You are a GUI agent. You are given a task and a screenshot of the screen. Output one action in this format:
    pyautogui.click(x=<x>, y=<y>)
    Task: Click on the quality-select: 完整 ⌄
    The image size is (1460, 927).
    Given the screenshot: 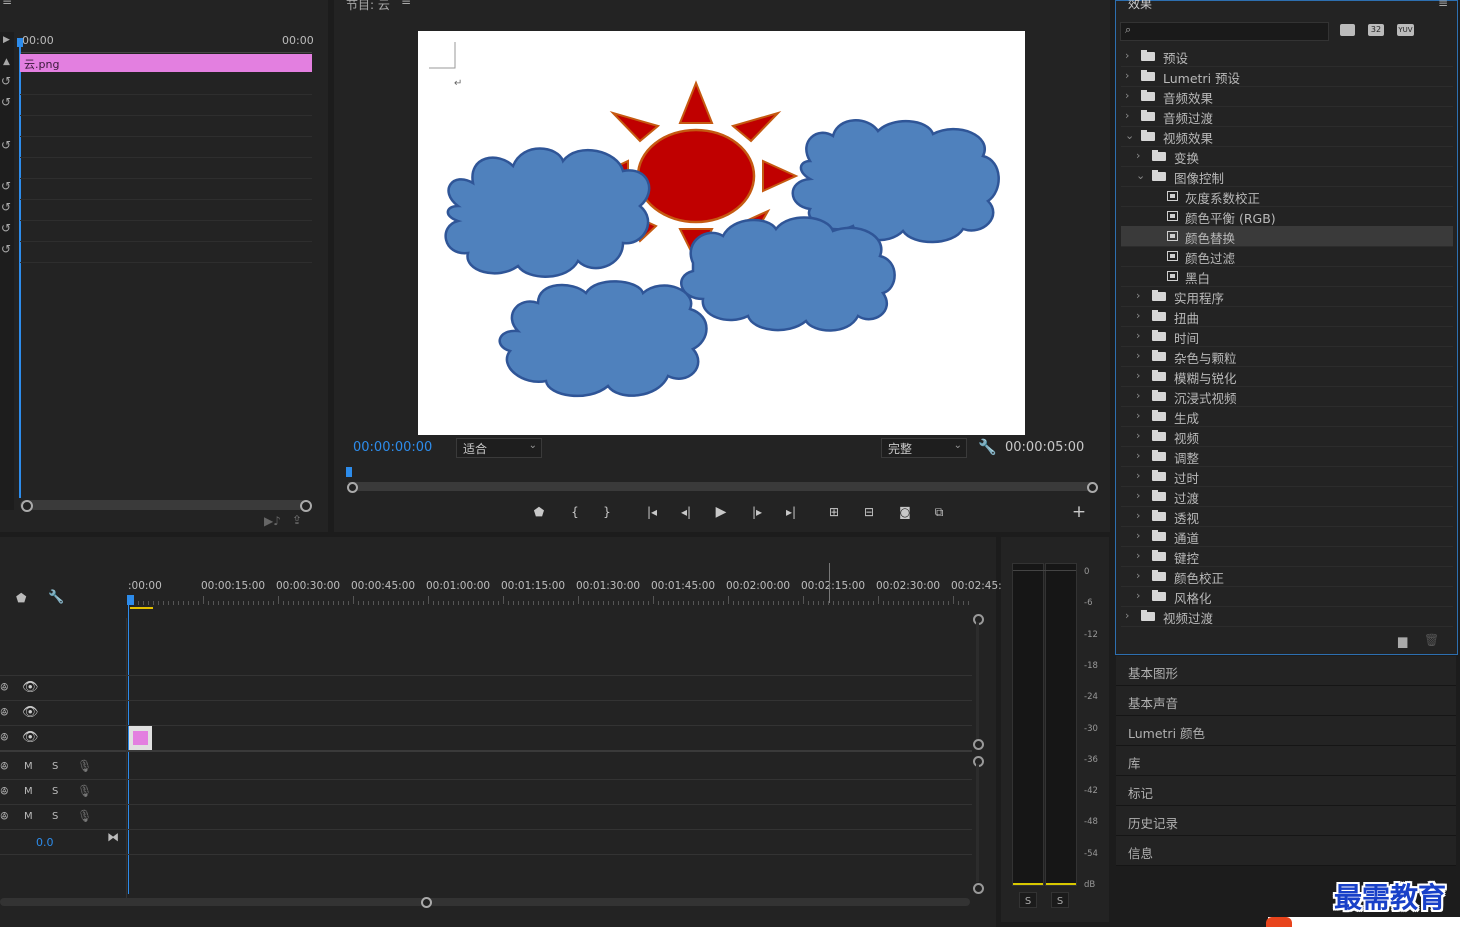 What is the action you would take?
    pyautogui.click(x=924, y=448)
    